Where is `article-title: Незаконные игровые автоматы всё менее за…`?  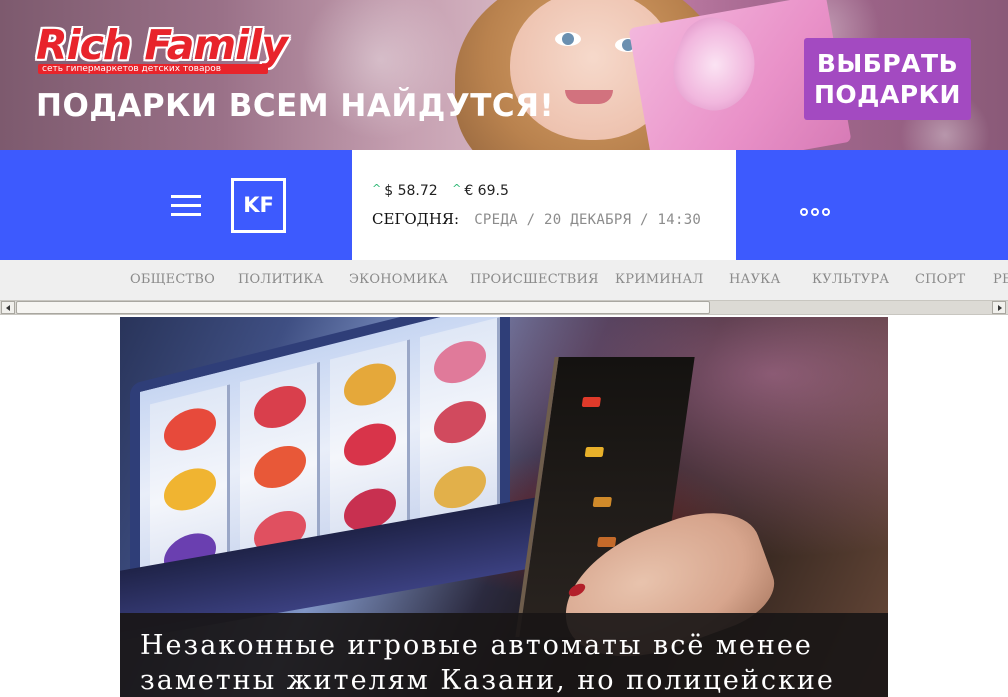 article-title: Незаконные игровые автоматы всё менее за… is located at coordinates (505, 662).